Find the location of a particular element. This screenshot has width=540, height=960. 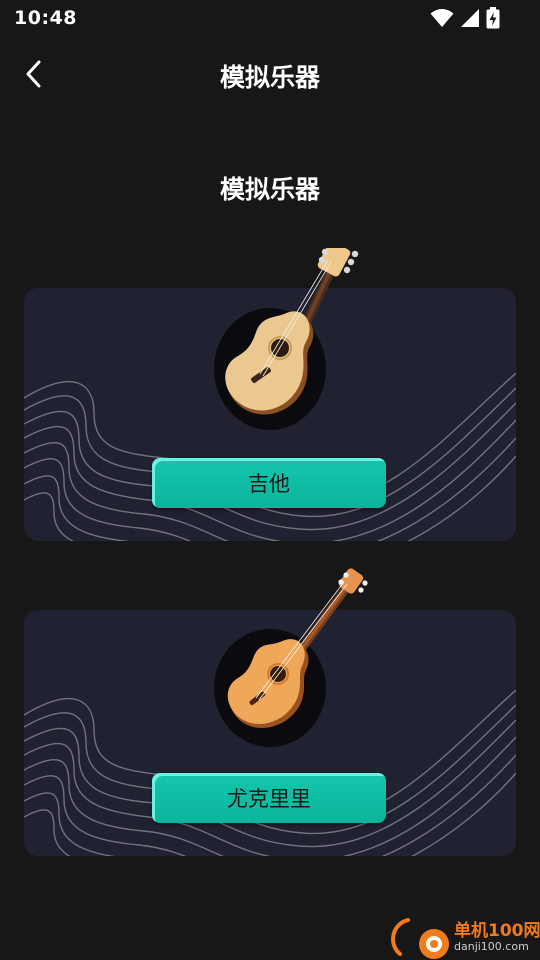

watermark: 单机100网 danji100.com is located at coordinates (464, 937).